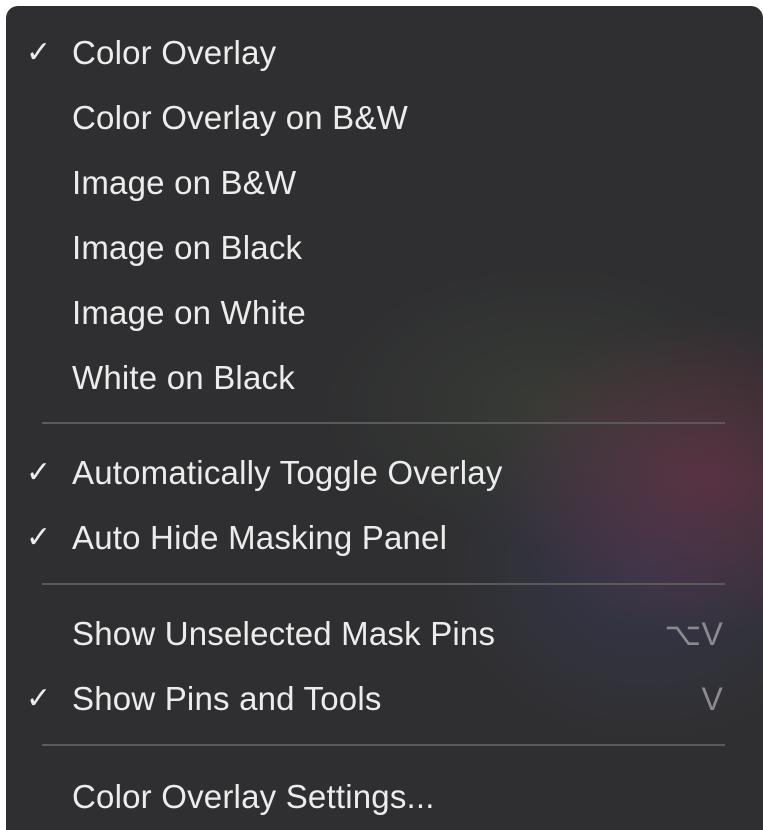 This screenshot has width=763, height=830. What do you see at coordinates (384, 183) in the screenshot?
I see `menu-item-image-on-bw: Image on B&W` at bounding box center [384, 183].